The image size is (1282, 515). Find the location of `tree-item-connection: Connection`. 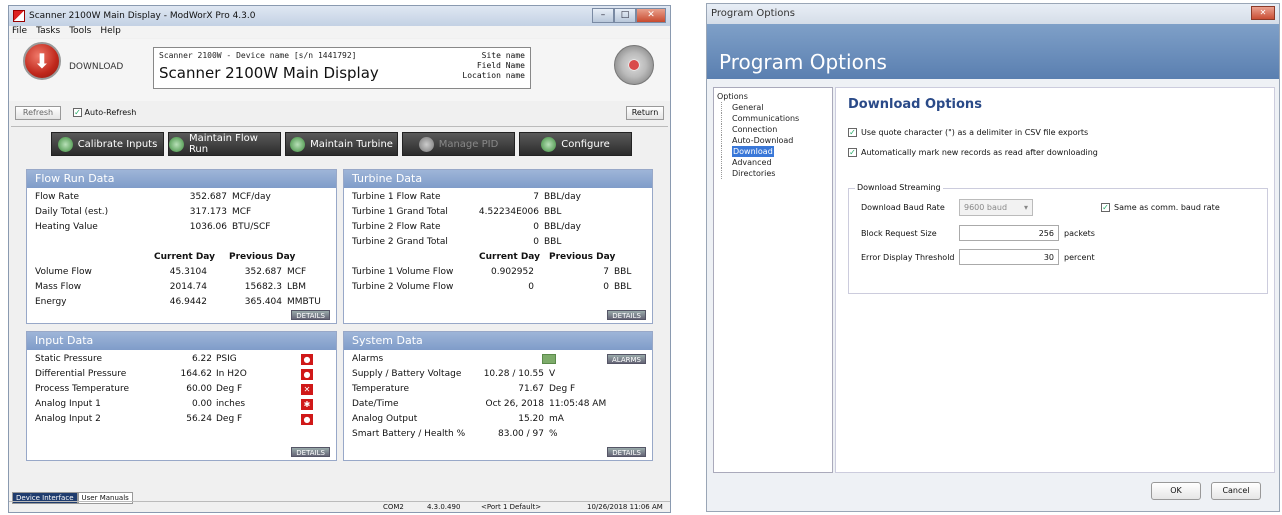

tree-item-connection: Connection is located at coordinates (775, 129).